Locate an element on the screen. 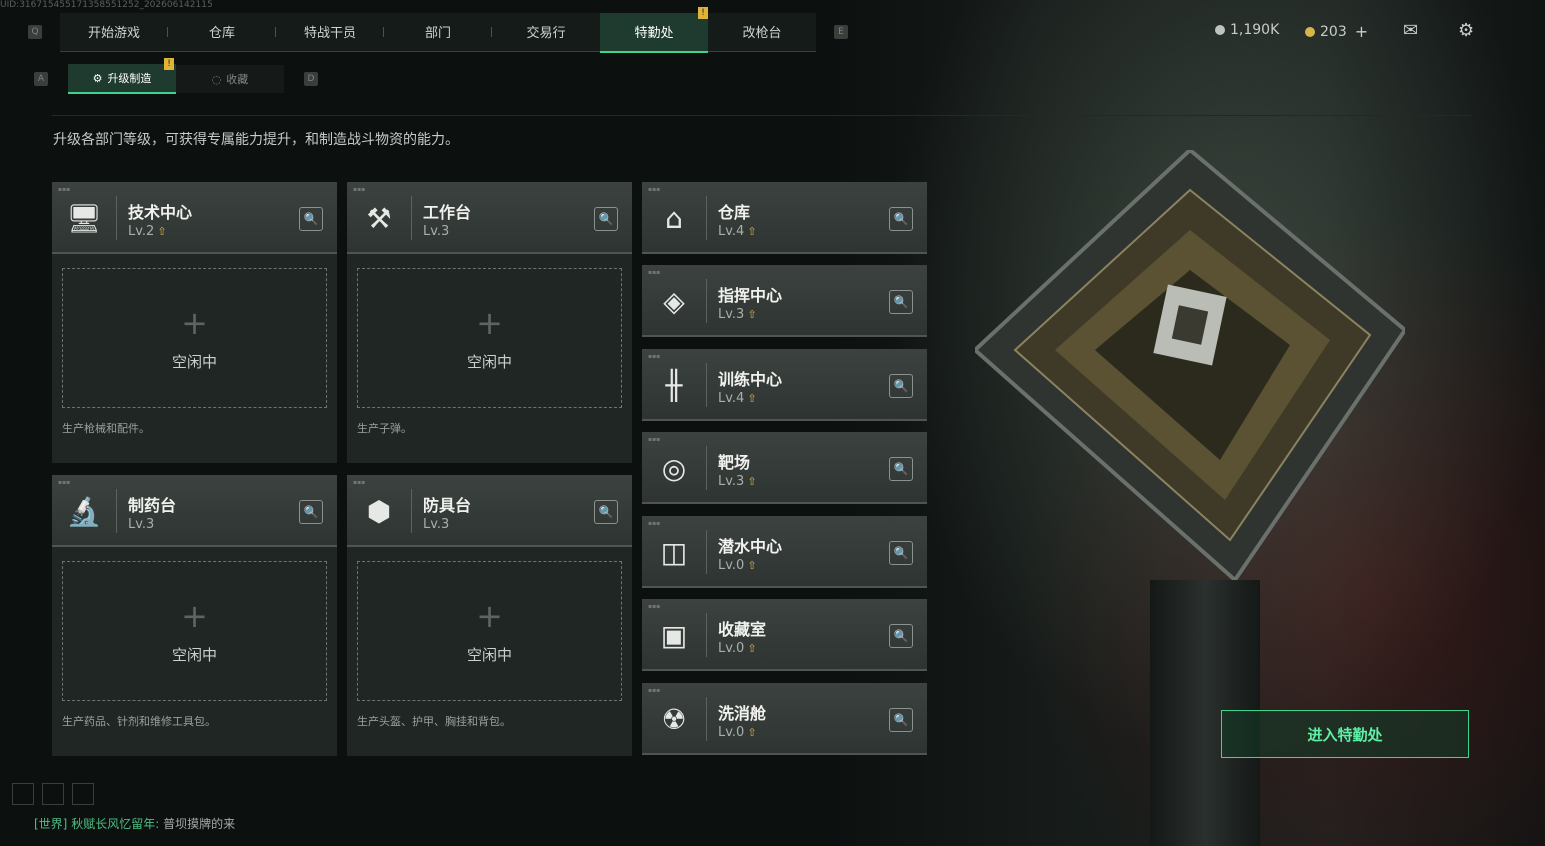  tab-departments: 部门 is located at coordinates (438, 31).